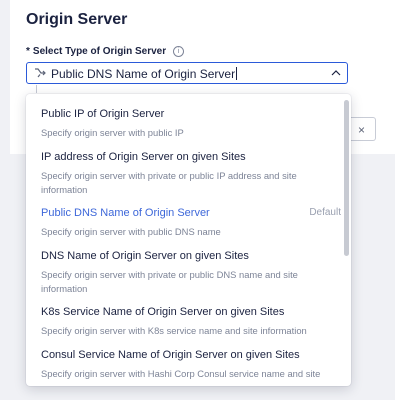 The height and width of the screenshot is (400, 395). What do you see at coordinates (103, 114) in the screenshot?
I see `option-title: Public IP of Origin Server` at bounding box center [103, 114].